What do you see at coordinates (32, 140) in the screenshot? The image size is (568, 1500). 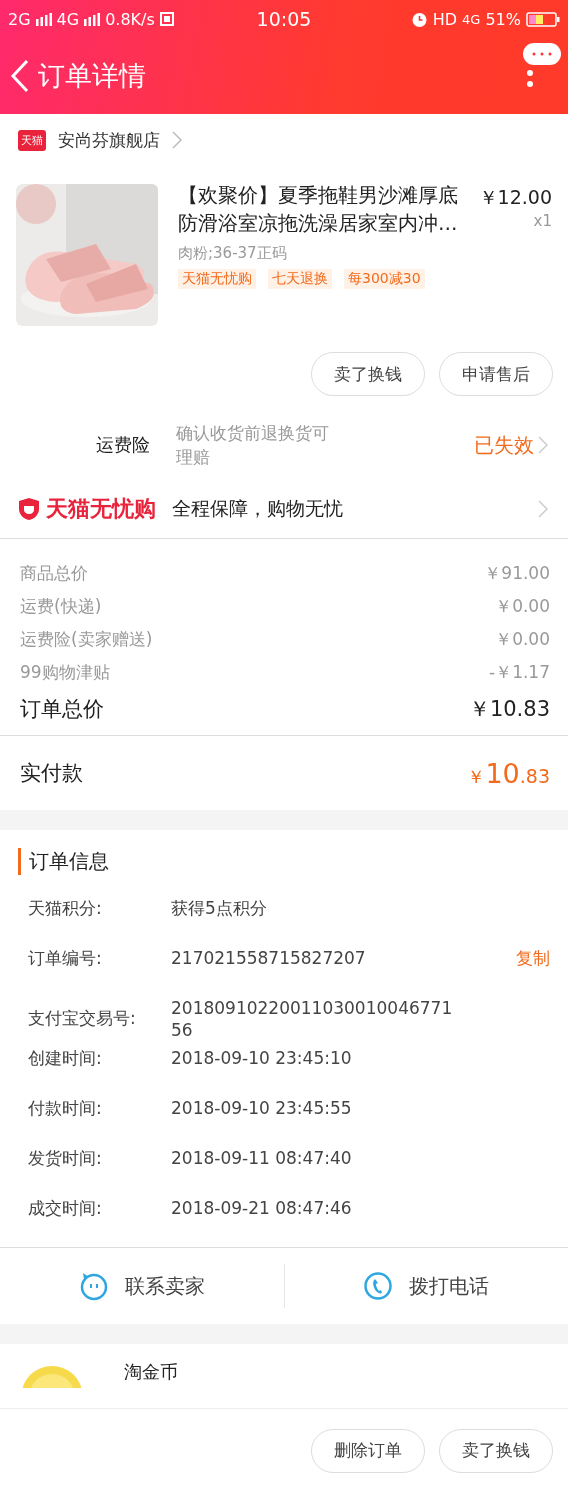 I see `tmall-badge: 天猫` at bounding box center [32, 140].